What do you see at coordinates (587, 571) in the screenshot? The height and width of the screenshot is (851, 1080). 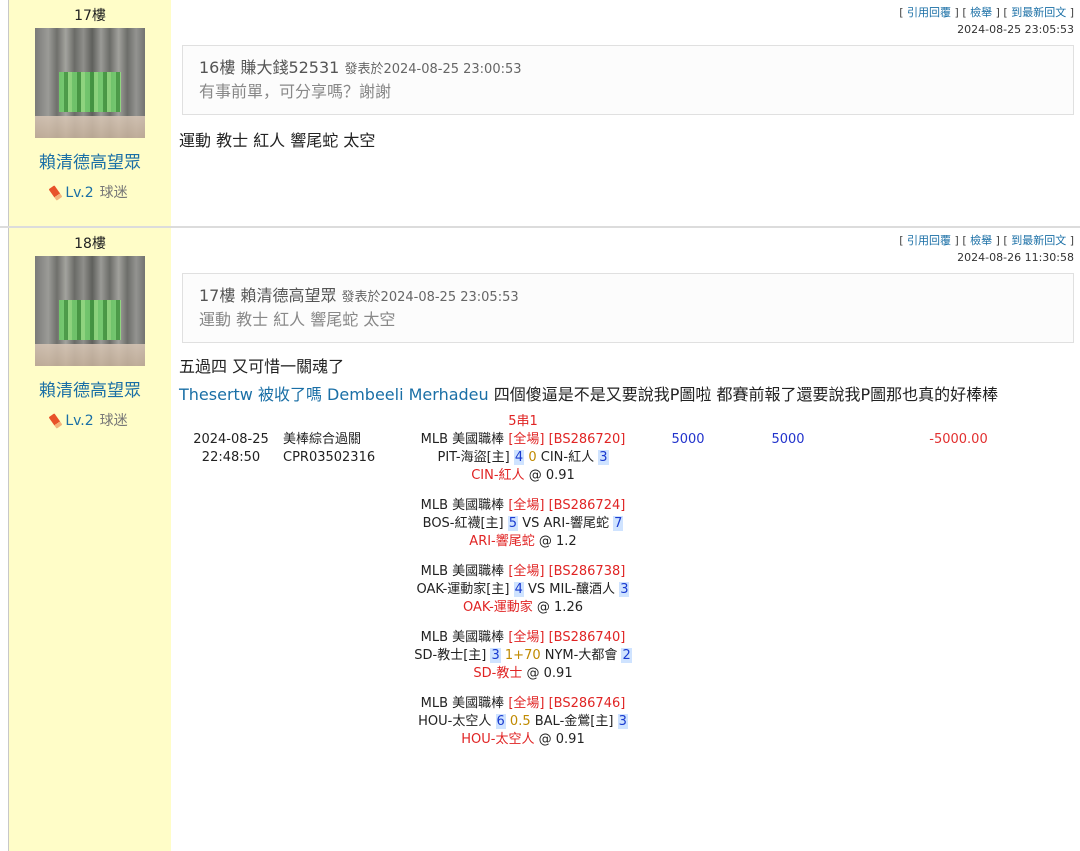 I see `game-id: [BS286738]` at bounding box center [587, 571].